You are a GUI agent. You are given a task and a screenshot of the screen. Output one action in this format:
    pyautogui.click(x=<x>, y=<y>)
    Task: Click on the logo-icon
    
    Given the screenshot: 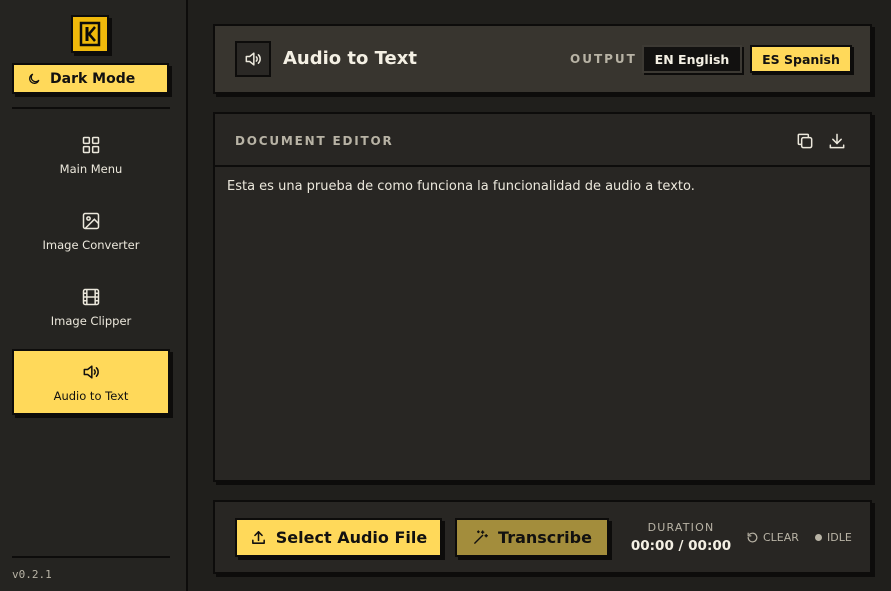 What is the action you would take?
    pyautogui.click(x=90, y=34)
    